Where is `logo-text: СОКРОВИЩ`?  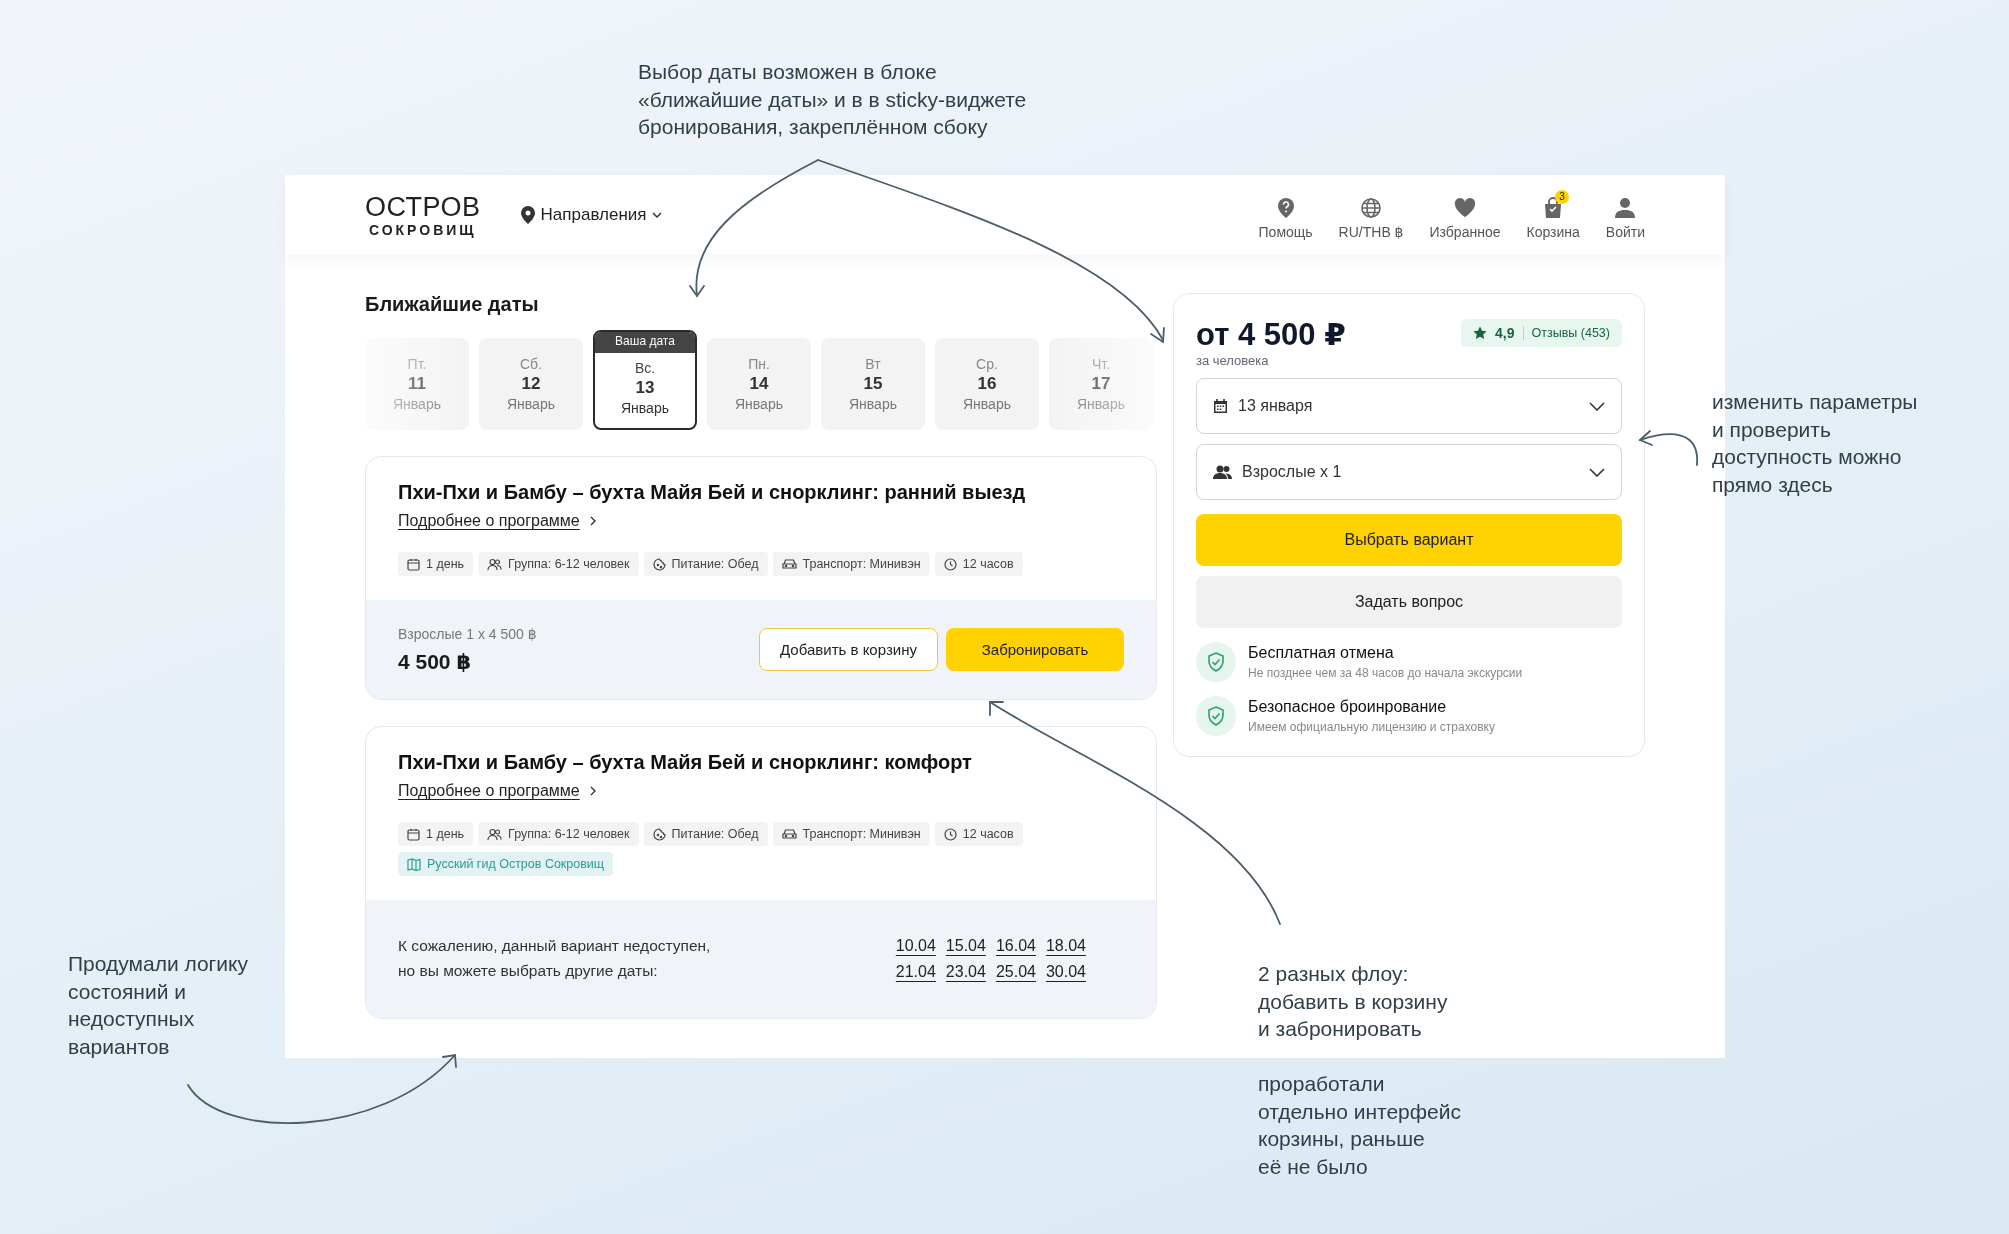
logo-text: СОКРОВИЩ is located at coordinates (422, 229).